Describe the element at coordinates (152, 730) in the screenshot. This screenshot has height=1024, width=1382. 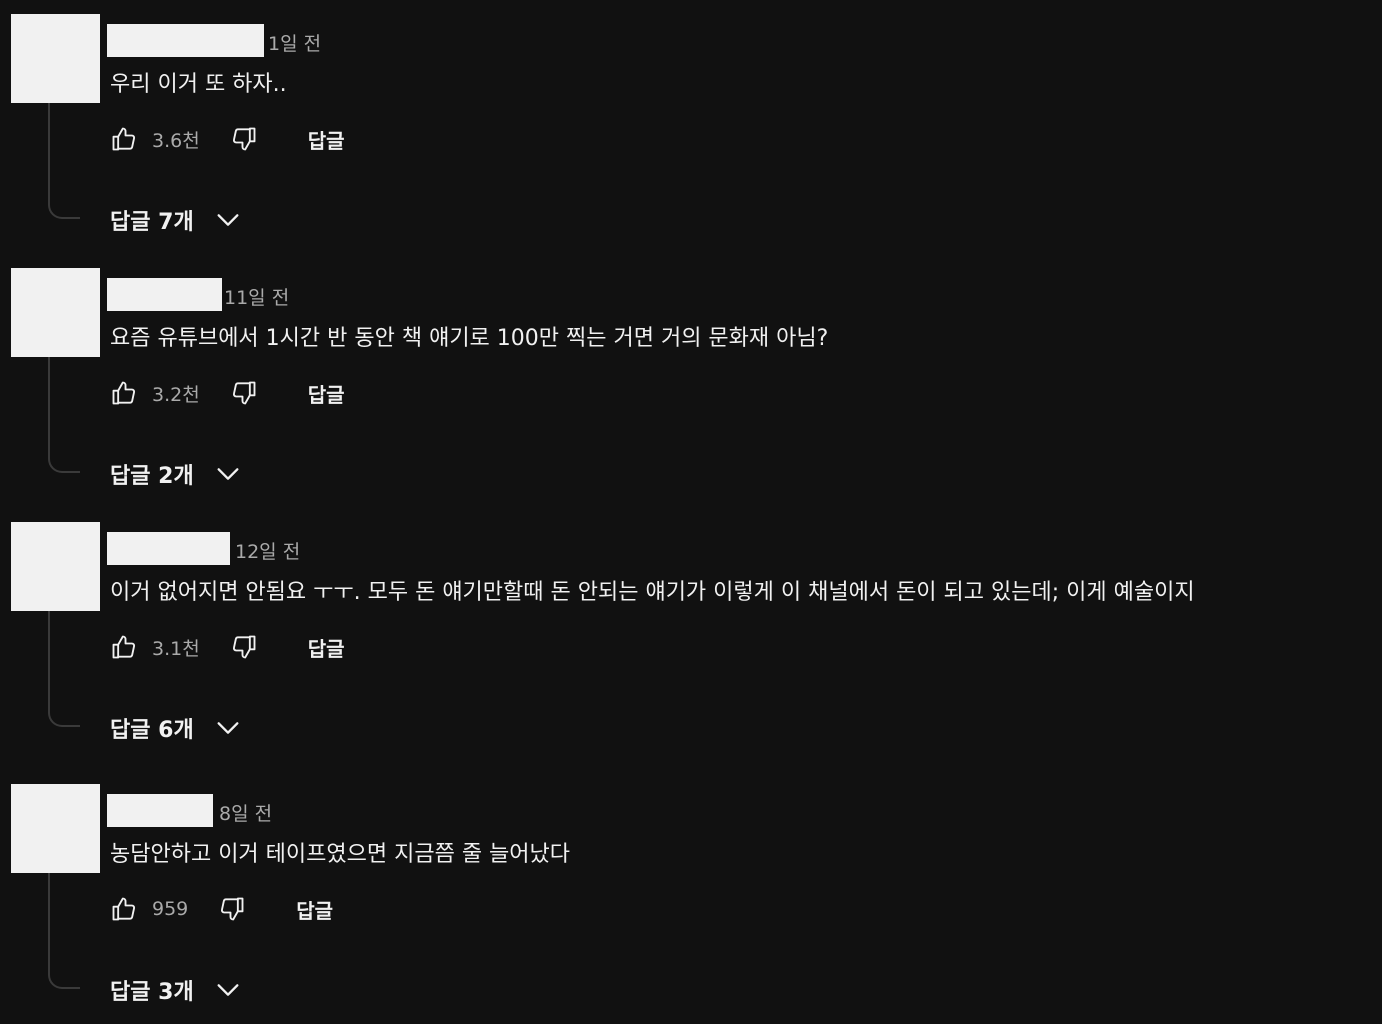
I see `replies-count-label: 답글 6개` at that location.